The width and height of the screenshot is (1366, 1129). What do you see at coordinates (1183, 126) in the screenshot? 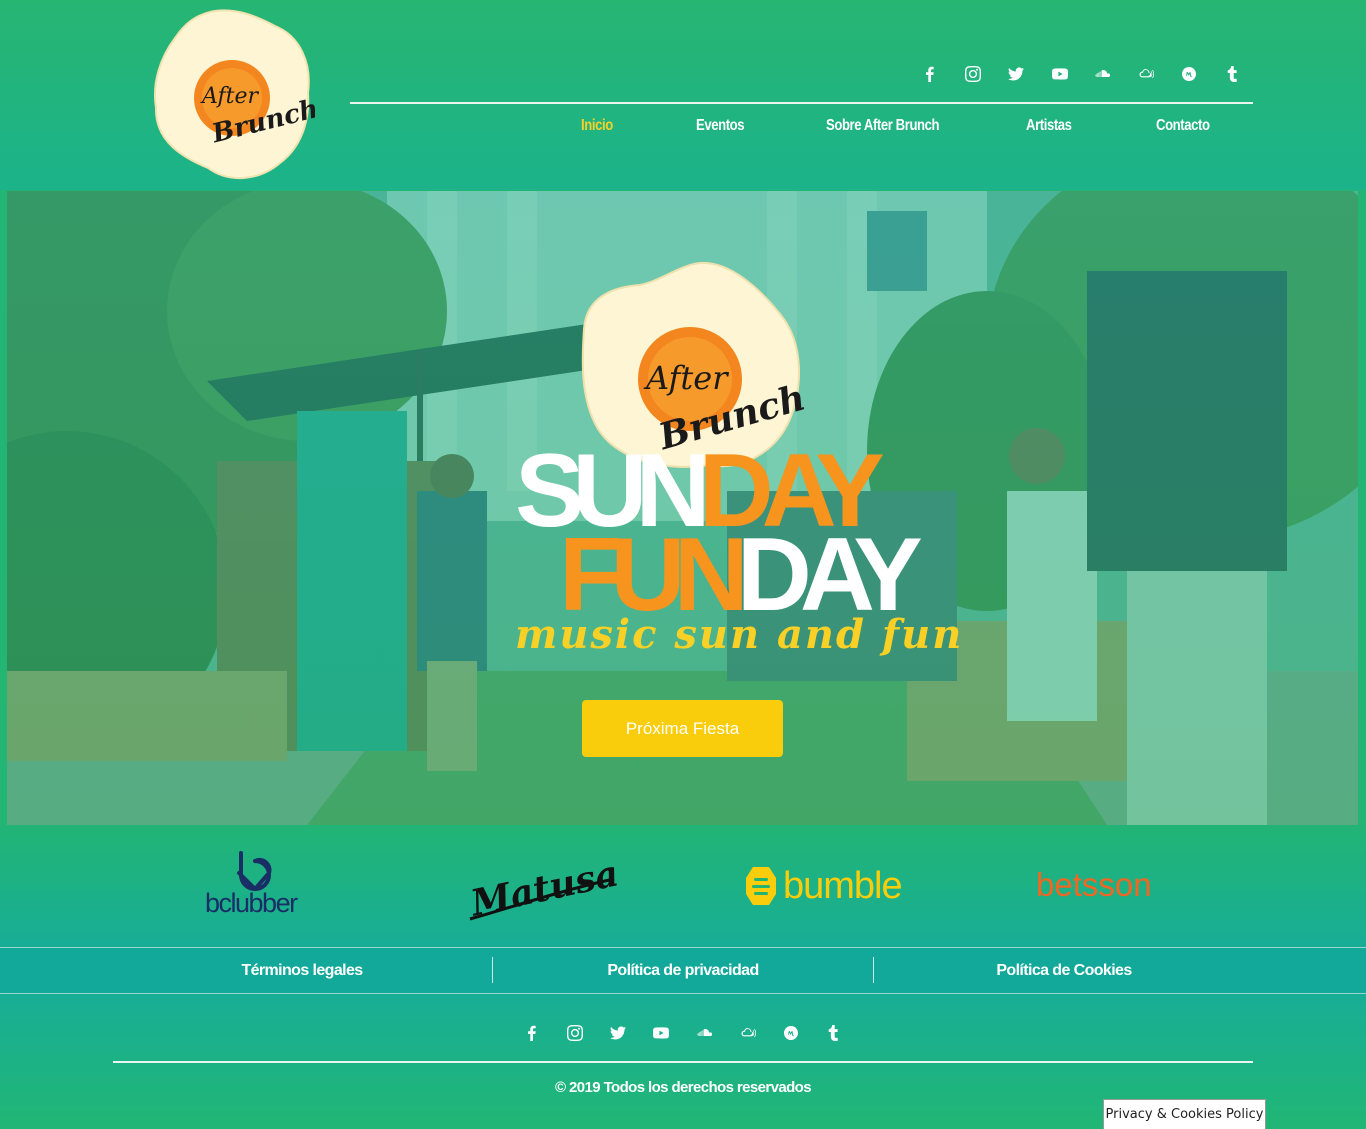
I see `nav-item-contacto: Contacto` at bounding box center [1183, 126].